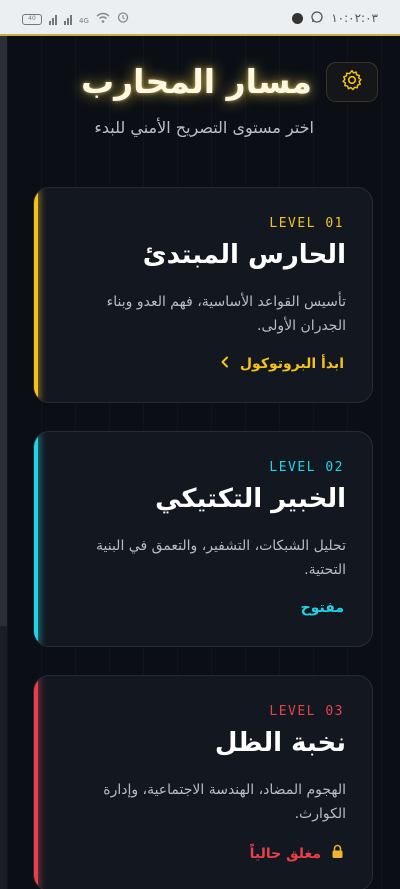  Describe the element at coordinates (84, 21) in the screenshot. I see `network-label: 4G` at that location.